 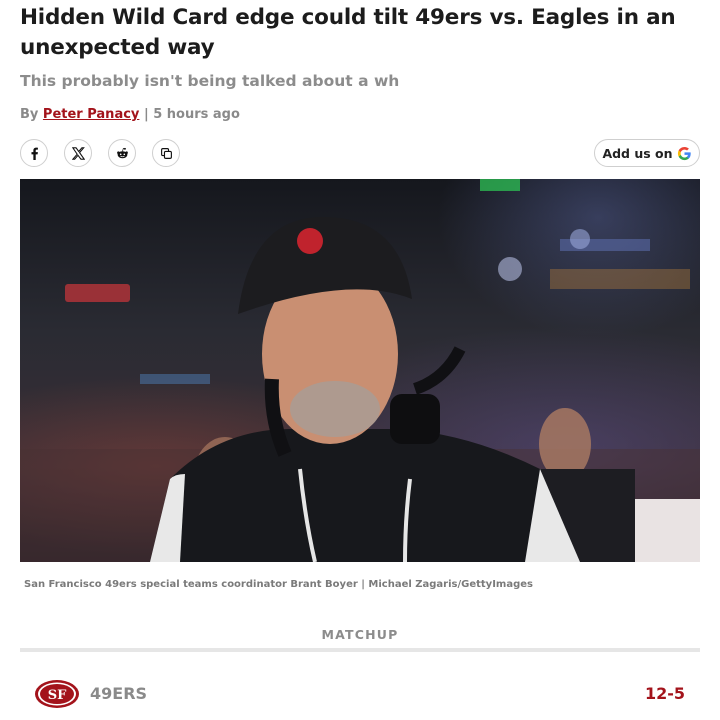 I want to click on author-link: Peter Panacy, so click(x=91, y=114).